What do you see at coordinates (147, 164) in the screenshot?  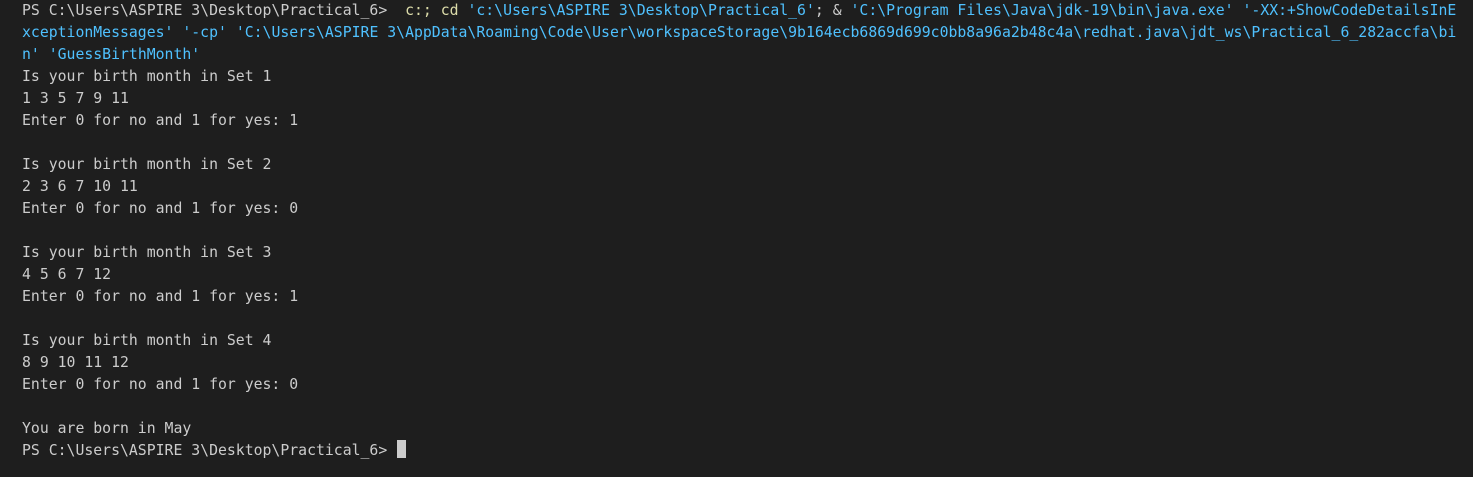 I see `output-set2-question: Is your birth month in Set 2` at bounding box center [147, 164].